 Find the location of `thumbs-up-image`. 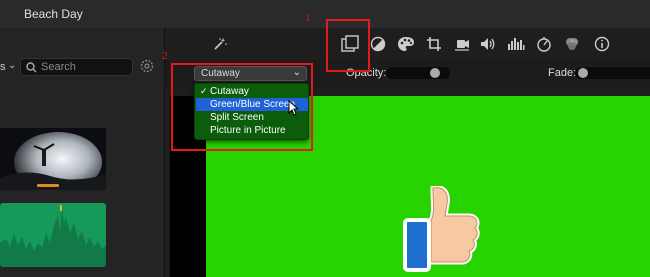

thumbs-up-image is located at coordinates (441, 229).